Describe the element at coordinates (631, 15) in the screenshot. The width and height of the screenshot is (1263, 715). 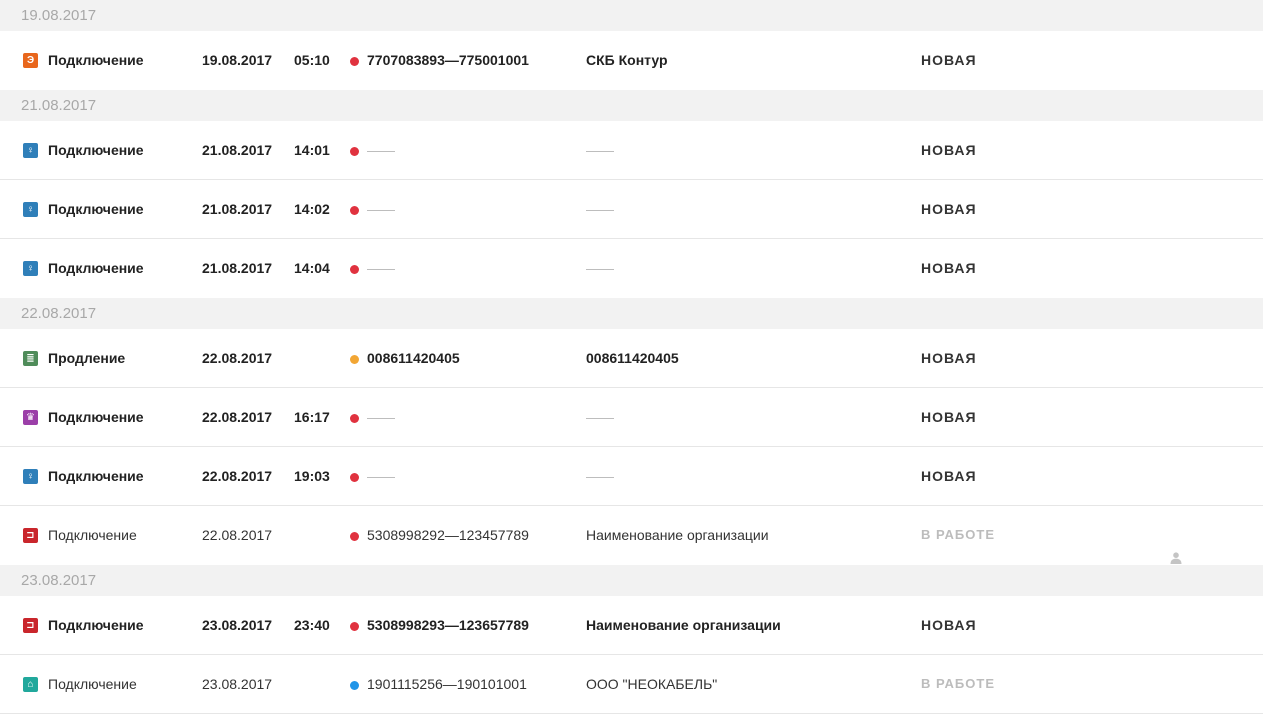
I see `date-group-header: 19.08.2017` at that location.